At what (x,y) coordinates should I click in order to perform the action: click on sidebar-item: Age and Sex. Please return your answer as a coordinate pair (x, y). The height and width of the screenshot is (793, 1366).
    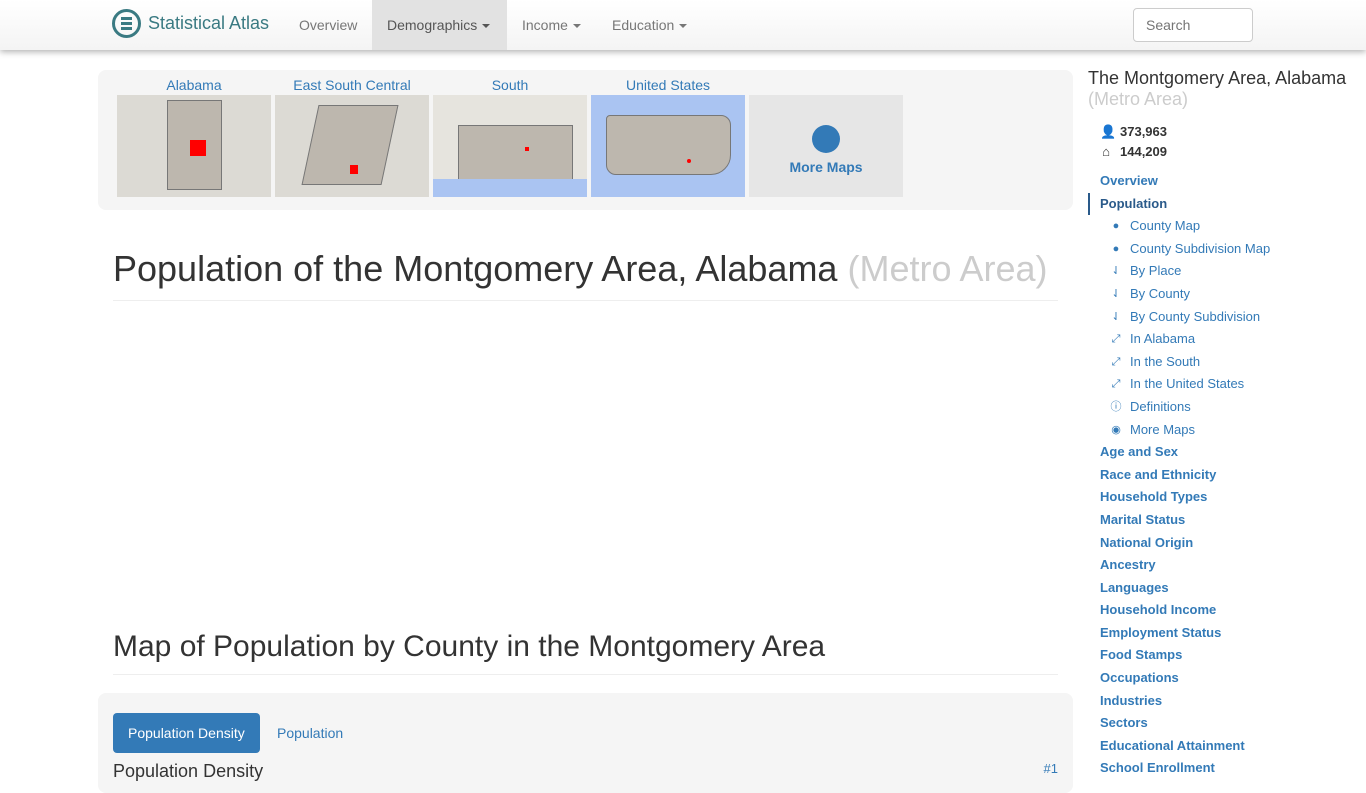
    Looking at the image, I should click on (1227, 452).